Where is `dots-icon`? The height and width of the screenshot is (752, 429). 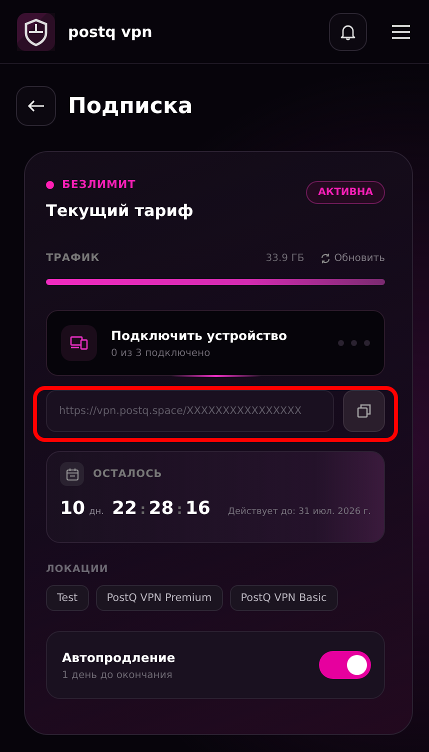
dots-icon is located at coordinates (354, 343).